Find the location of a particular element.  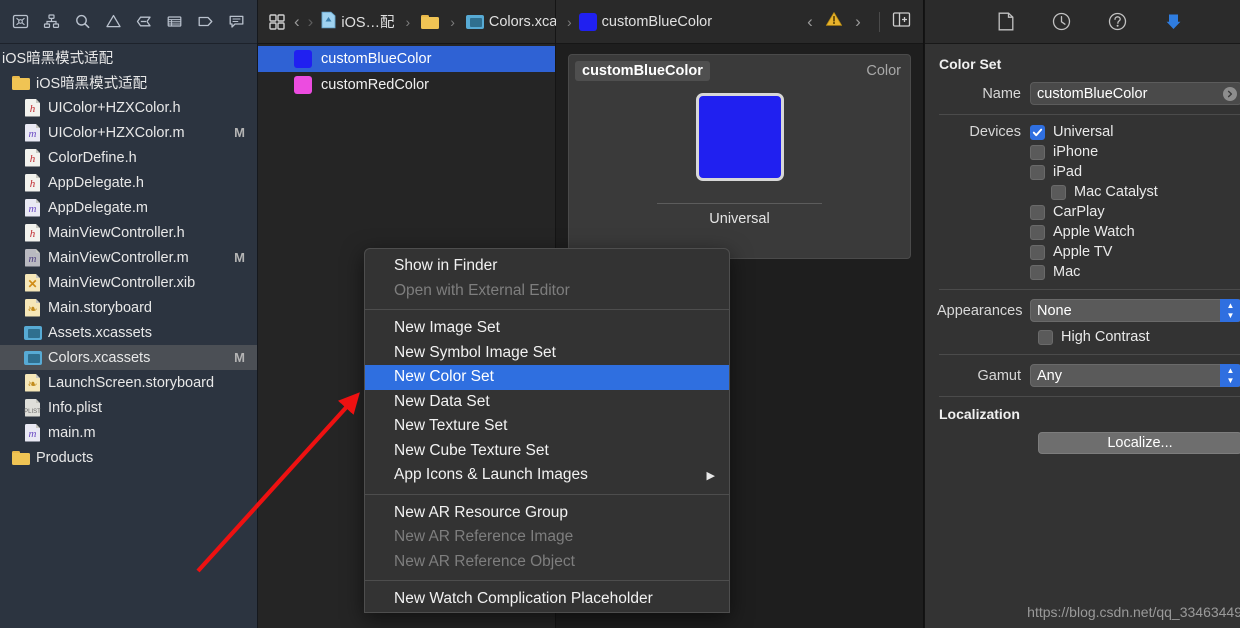

navigator-row: Products is located at coordinates (128, 457).